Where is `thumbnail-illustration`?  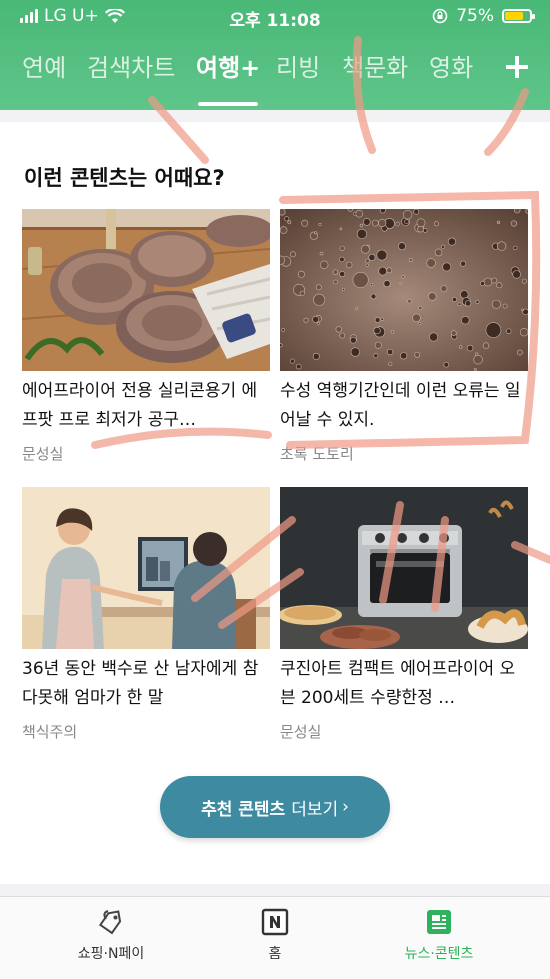 thumbnail-illustration is located at coordinates (146, 568).